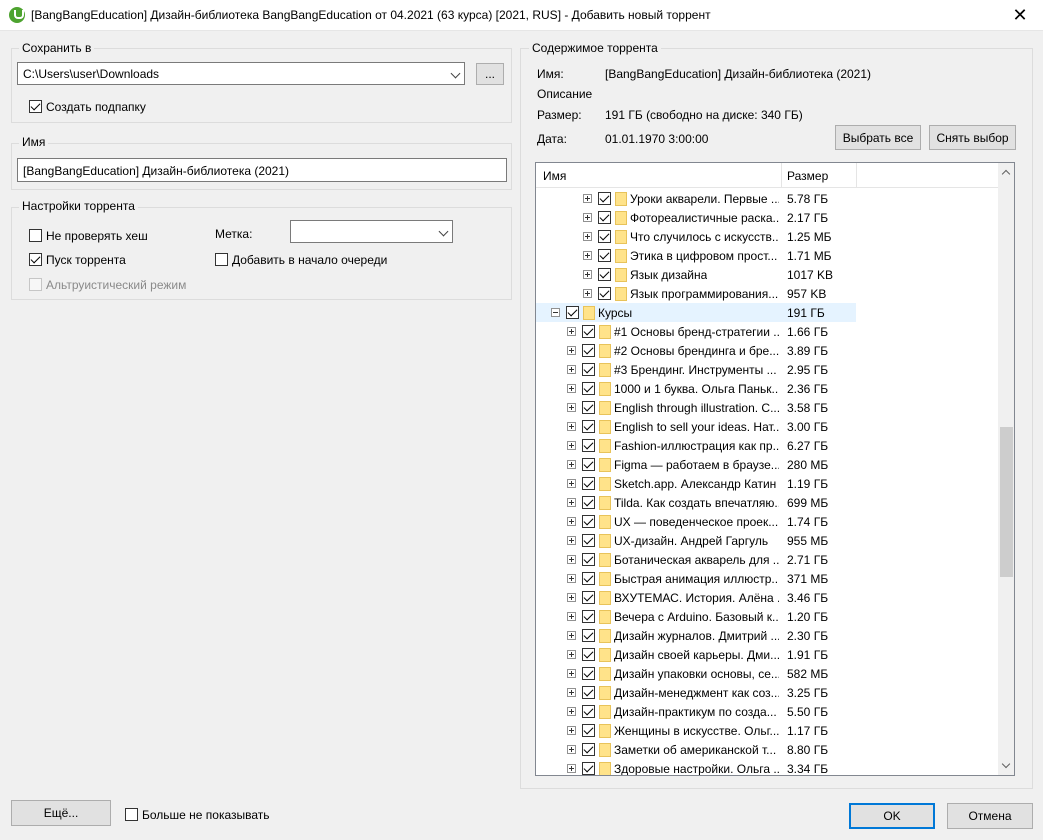 The width and height of the screenshot is (1043, 840). What do you see at coordinates (1020, 15) in the screenshot?
I see `close-icon: ✕` at bounding box center [1020, 15].